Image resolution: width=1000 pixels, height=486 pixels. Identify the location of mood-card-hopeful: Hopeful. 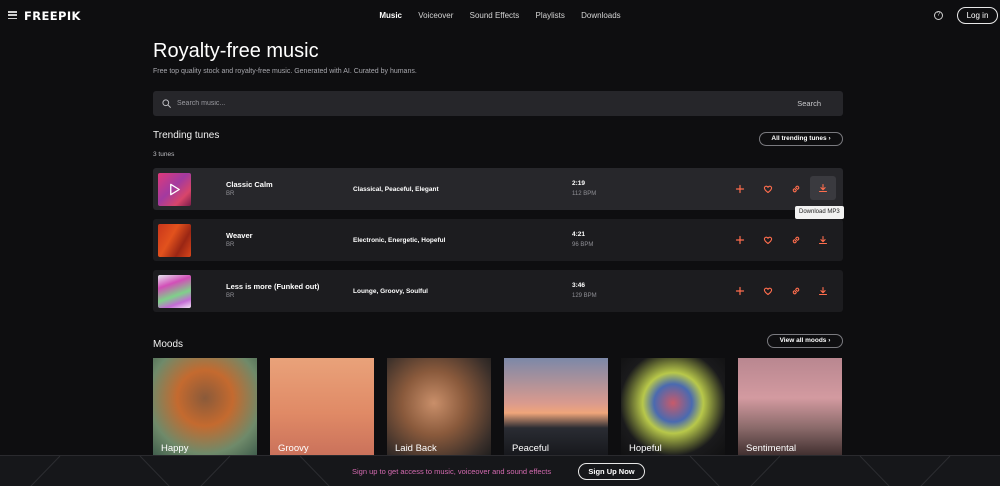
(673, 408).